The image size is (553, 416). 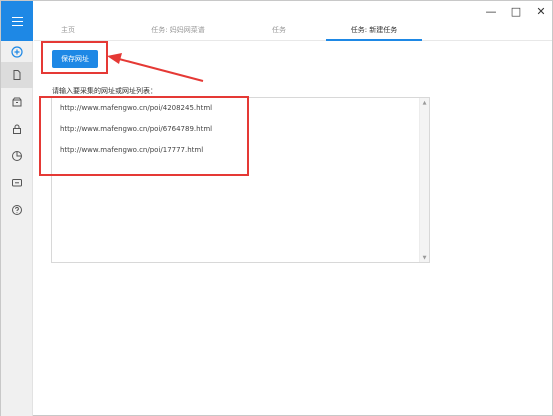 I want to click on maximize-button: □, so click(x=516, y=11).